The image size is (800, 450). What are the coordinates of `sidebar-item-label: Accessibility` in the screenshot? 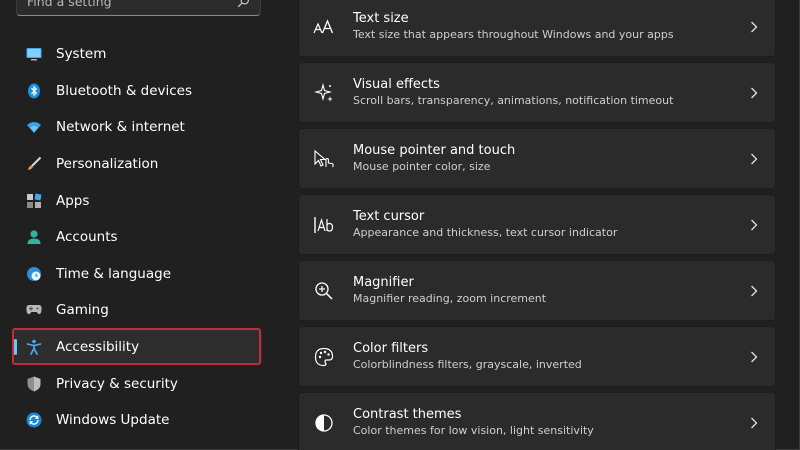 It's located at (98, 347).